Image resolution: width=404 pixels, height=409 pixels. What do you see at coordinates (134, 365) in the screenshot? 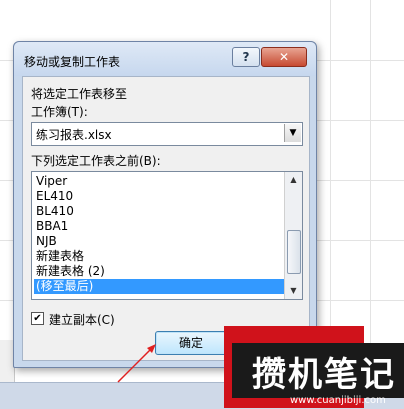
I see `arrow-line` at bounding box center [134, 365].